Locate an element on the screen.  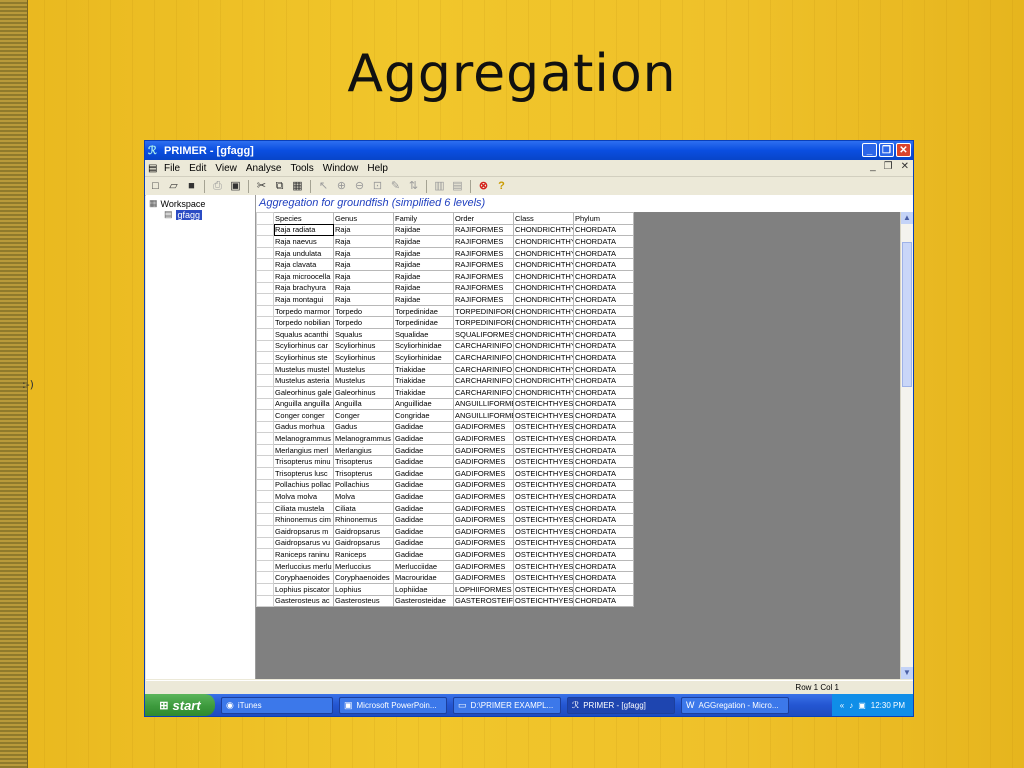
table-cell: LOPHIIFORMES is located at coordinates (483, 589).